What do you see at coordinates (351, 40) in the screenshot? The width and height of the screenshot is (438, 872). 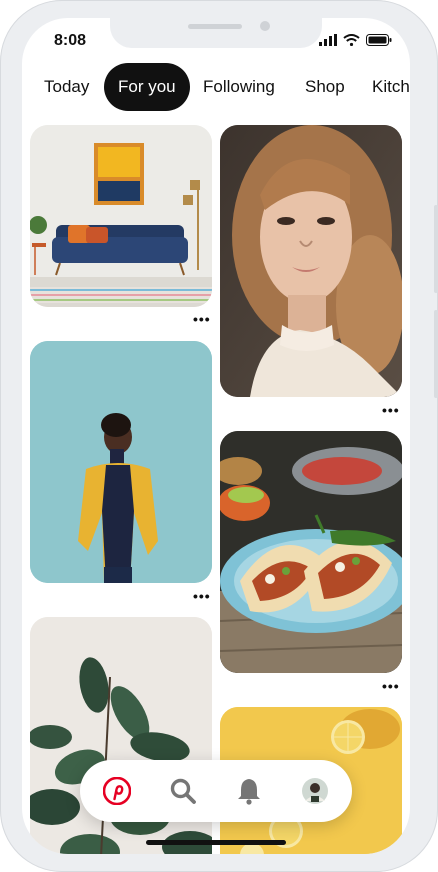 I see `wifi-icon` at bounding box center [351, 40].